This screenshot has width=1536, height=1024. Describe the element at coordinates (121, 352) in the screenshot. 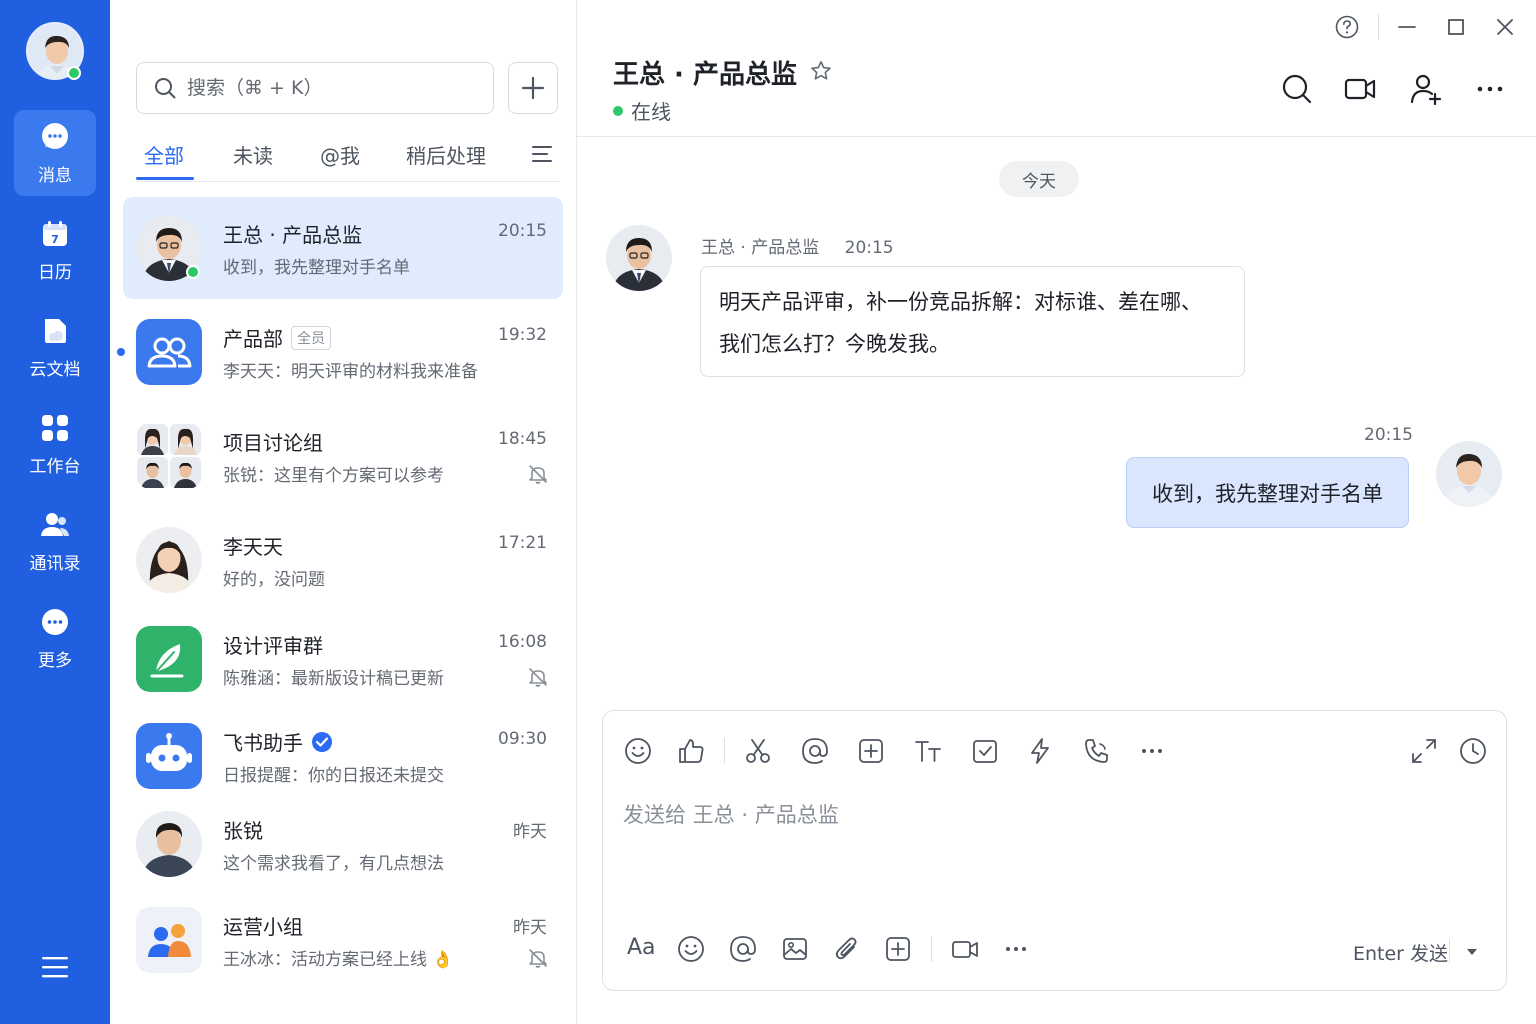

I see `unread-indicator` at that location.